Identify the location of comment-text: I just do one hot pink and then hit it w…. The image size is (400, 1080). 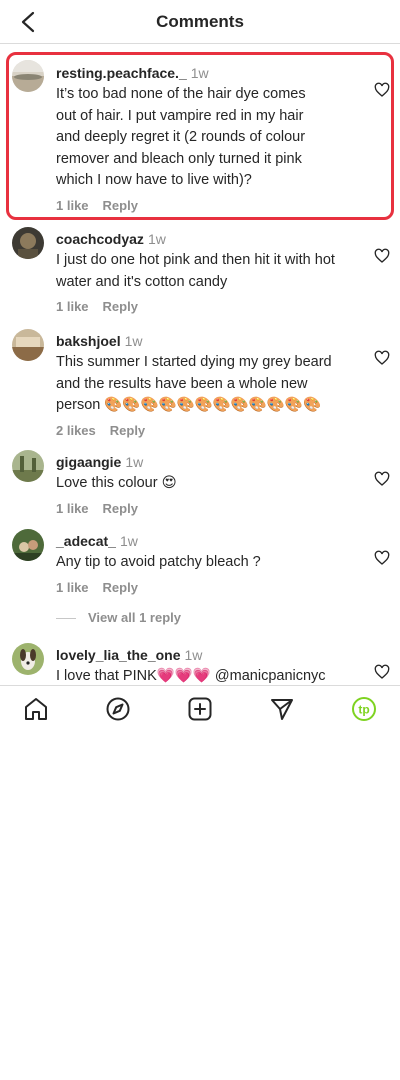
(195, 271).